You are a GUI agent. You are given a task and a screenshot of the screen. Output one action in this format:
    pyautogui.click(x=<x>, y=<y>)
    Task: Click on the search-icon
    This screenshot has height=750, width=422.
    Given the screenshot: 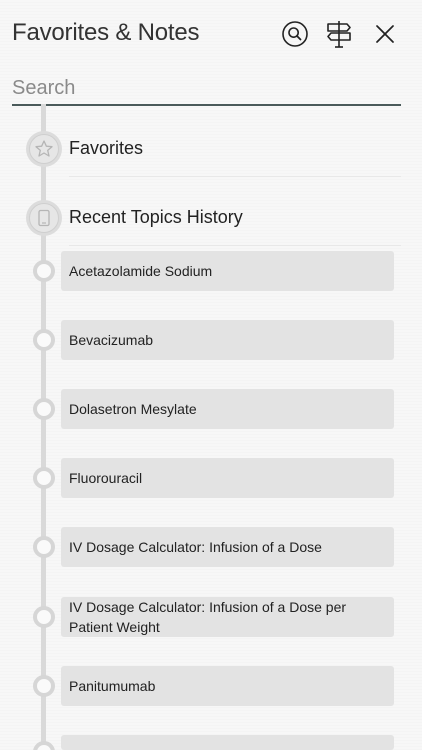 What is the action you would take?
    pyautogui.click(x=295, y=34)
    